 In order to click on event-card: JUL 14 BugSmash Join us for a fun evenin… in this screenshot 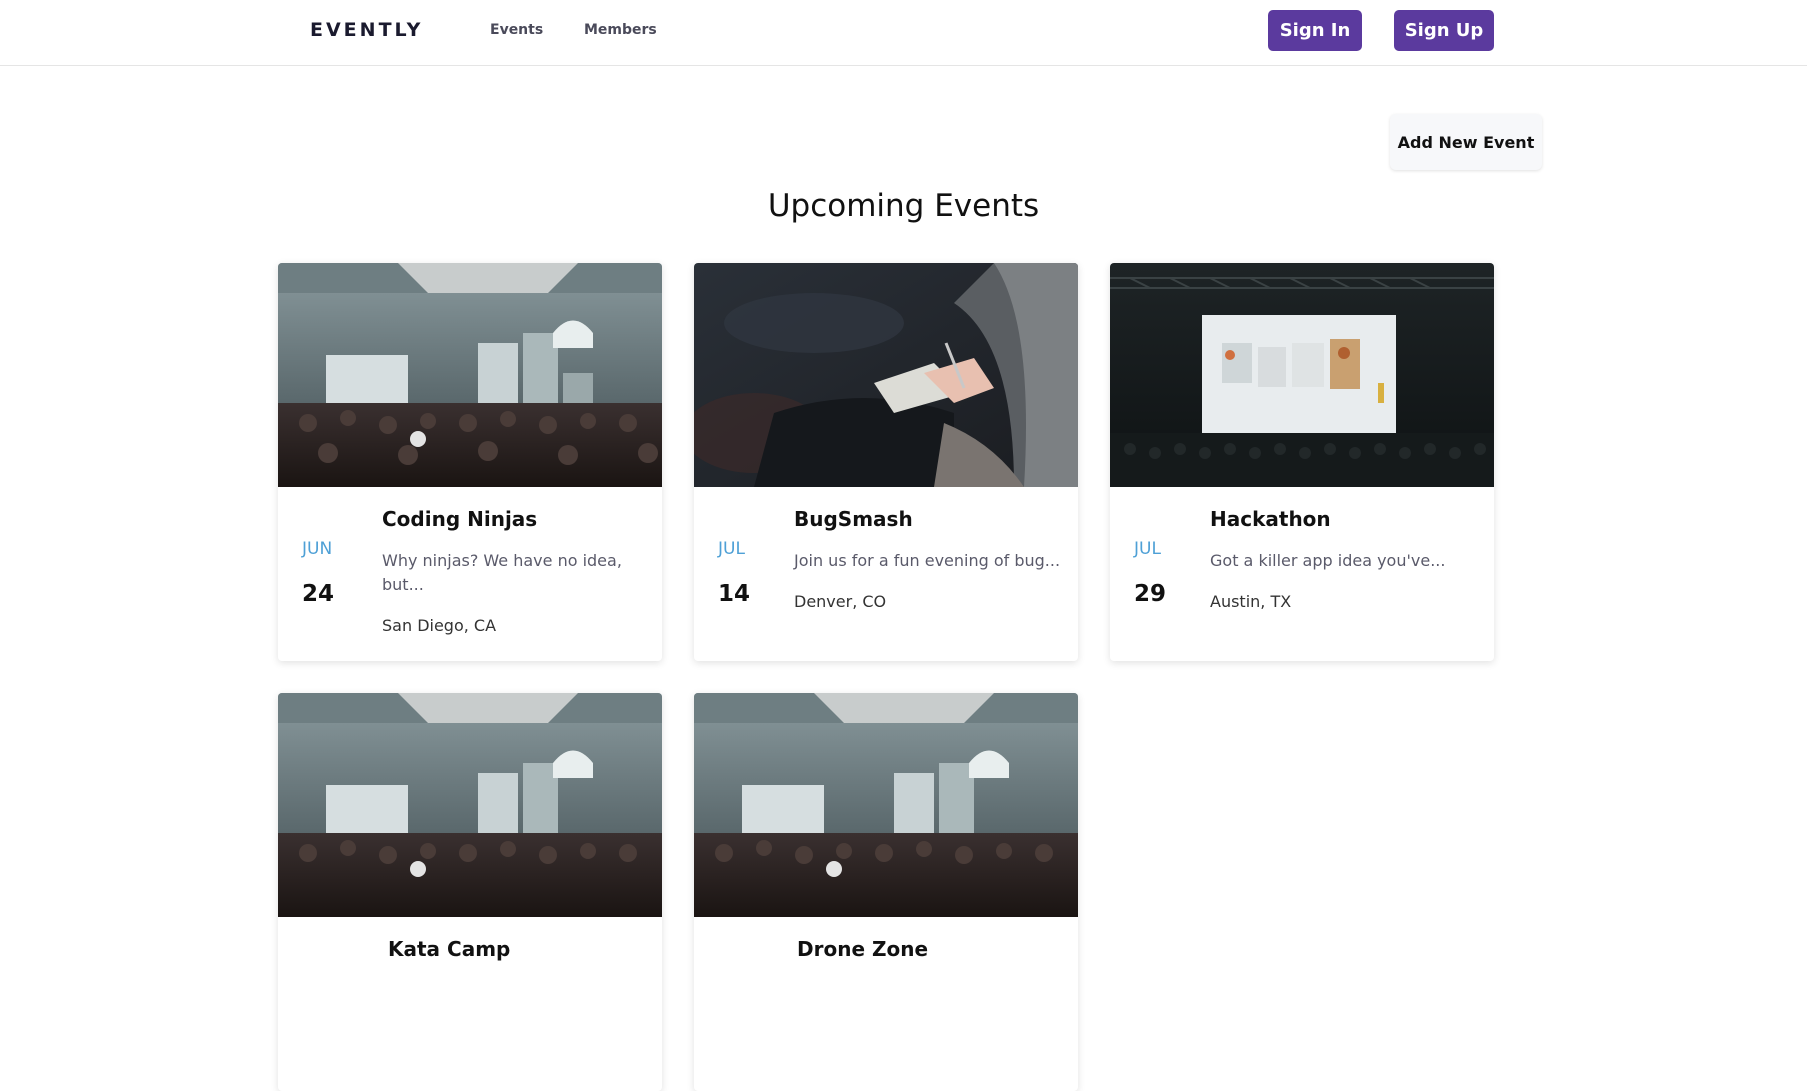, I will do `click(886, 462)`.